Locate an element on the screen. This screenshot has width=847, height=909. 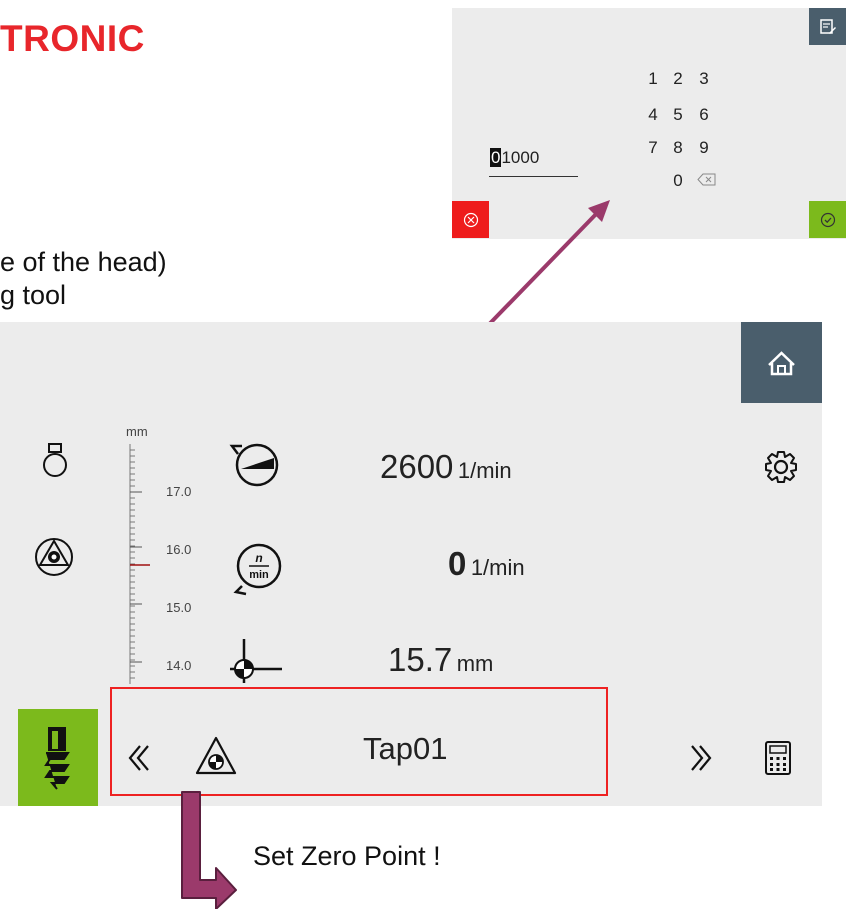
depth-readout: 15.7 mm is located at coordinates (440, 660).